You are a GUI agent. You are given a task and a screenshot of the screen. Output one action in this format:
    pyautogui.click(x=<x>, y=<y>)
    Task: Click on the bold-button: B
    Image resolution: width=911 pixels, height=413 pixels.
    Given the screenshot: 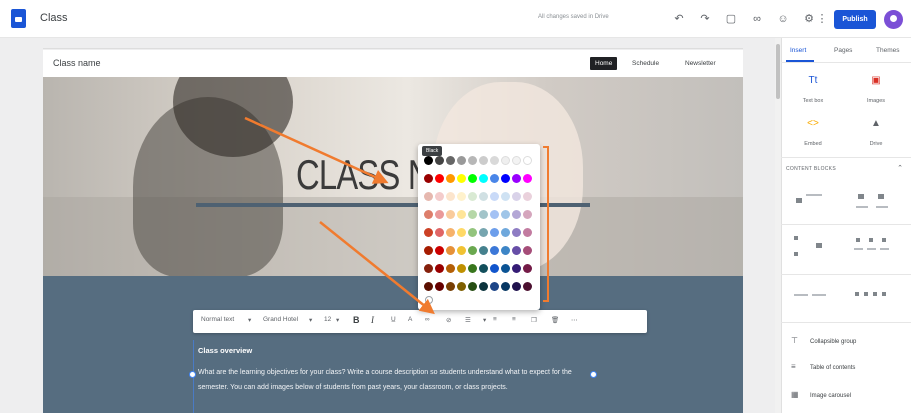 What is the action you would take?
    pyautogui.click(x=356, y=320)
    